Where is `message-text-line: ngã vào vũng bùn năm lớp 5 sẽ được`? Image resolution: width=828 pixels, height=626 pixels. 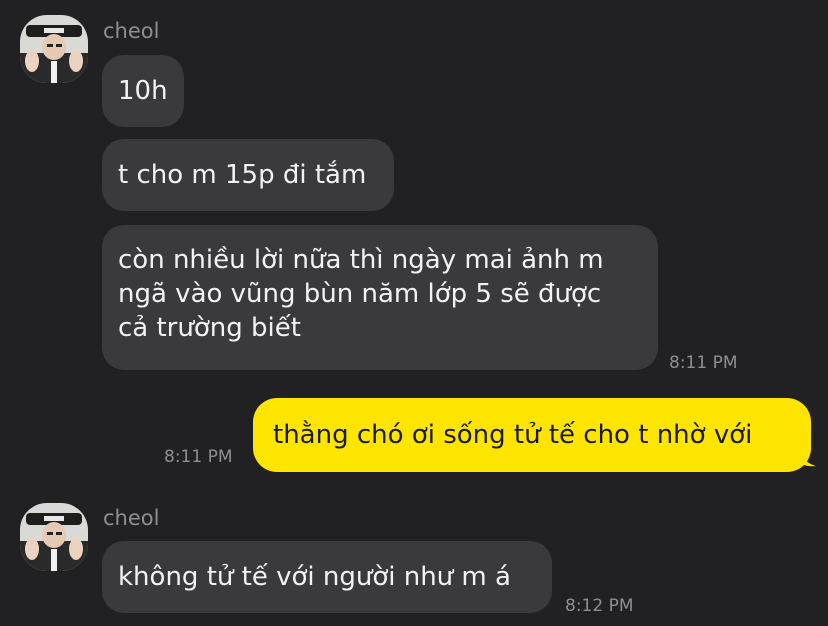 message-text-line: ngã vào vũng bùn năm lớp 5 sẽ được is located at coordinates (360, 294).